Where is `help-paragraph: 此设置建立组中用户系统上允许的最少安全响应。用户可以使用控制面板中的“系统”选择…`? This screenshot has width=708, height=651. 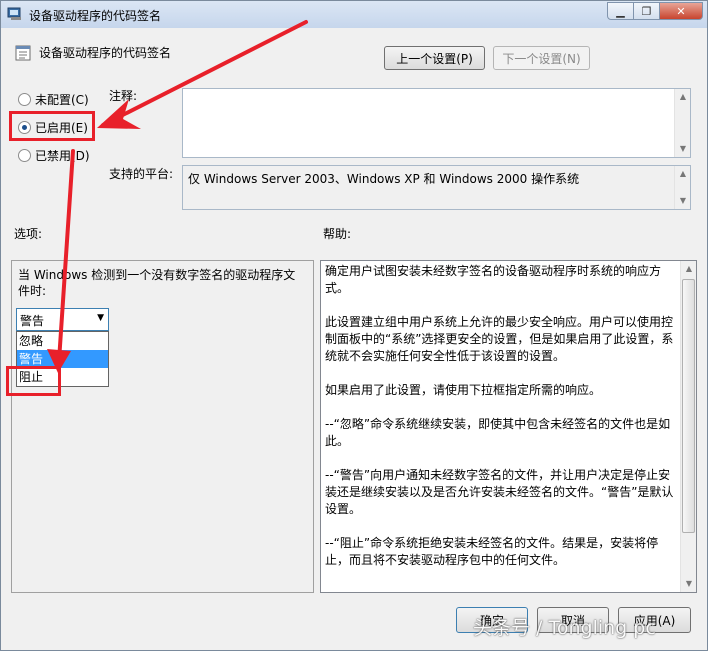
help-paragraph: 此设置建立组中用户系统上允许的最少安全响应。用户可以使用控制面板中的“系统”选择… is located at coordinates (499, 339).